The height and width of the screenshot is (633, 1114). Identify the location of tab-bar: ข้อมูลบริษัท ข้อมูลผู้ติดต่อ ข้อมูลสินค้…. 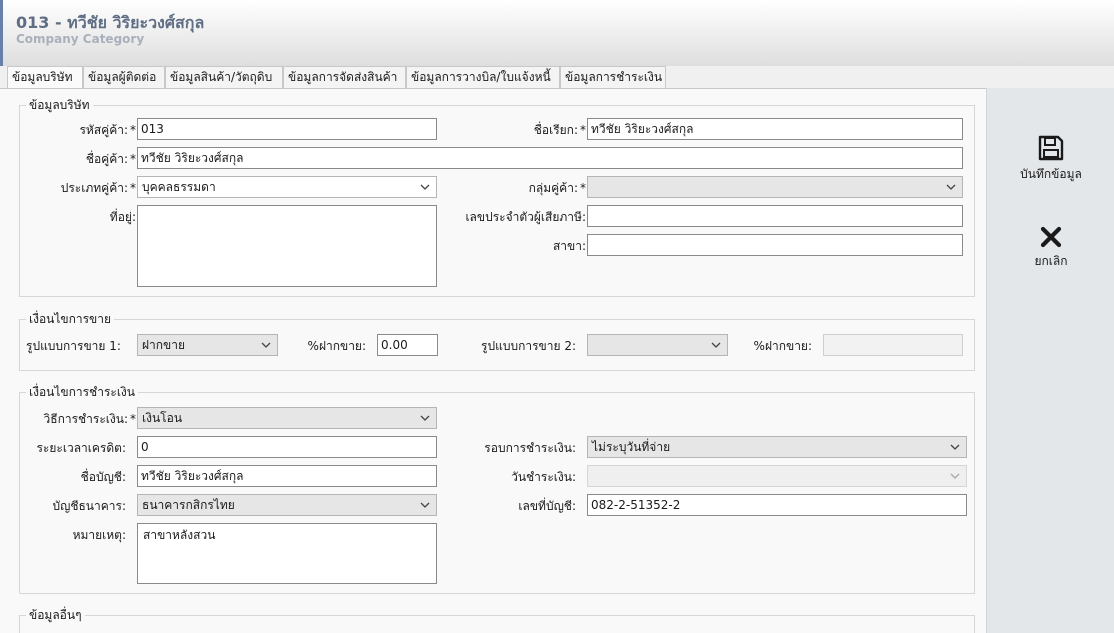
(557, 77).